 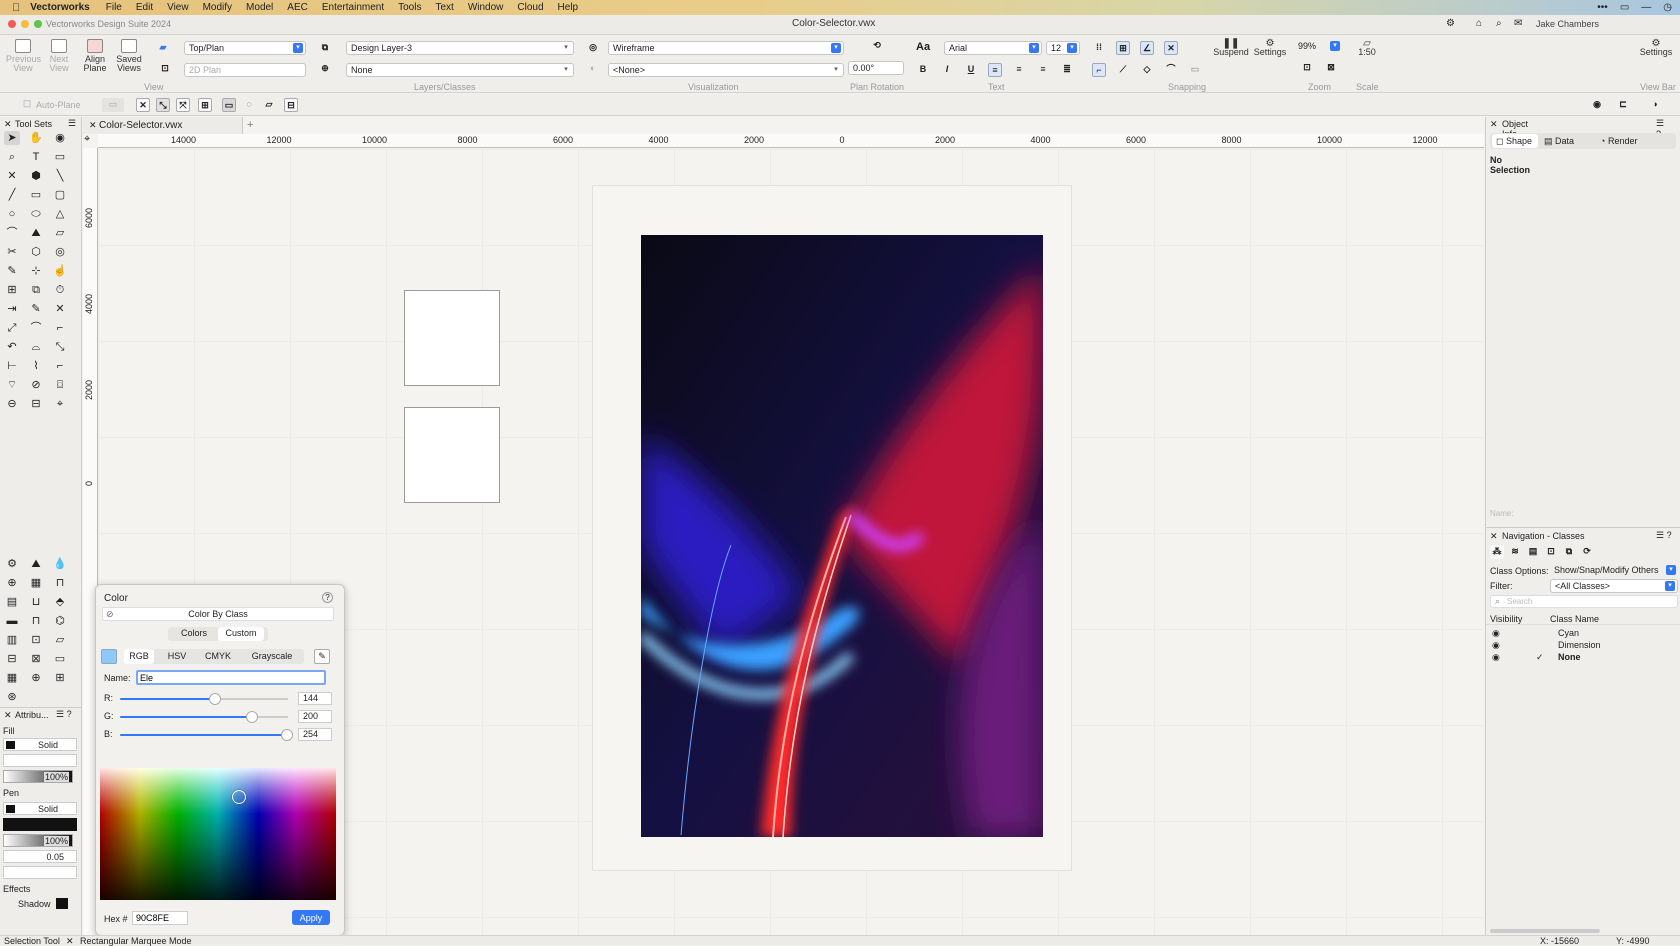 What do you see at coordinates (1147, 70) in the screenshot?
I see `snap-surface-icon: ◇` at bounding box center [1147, 70].